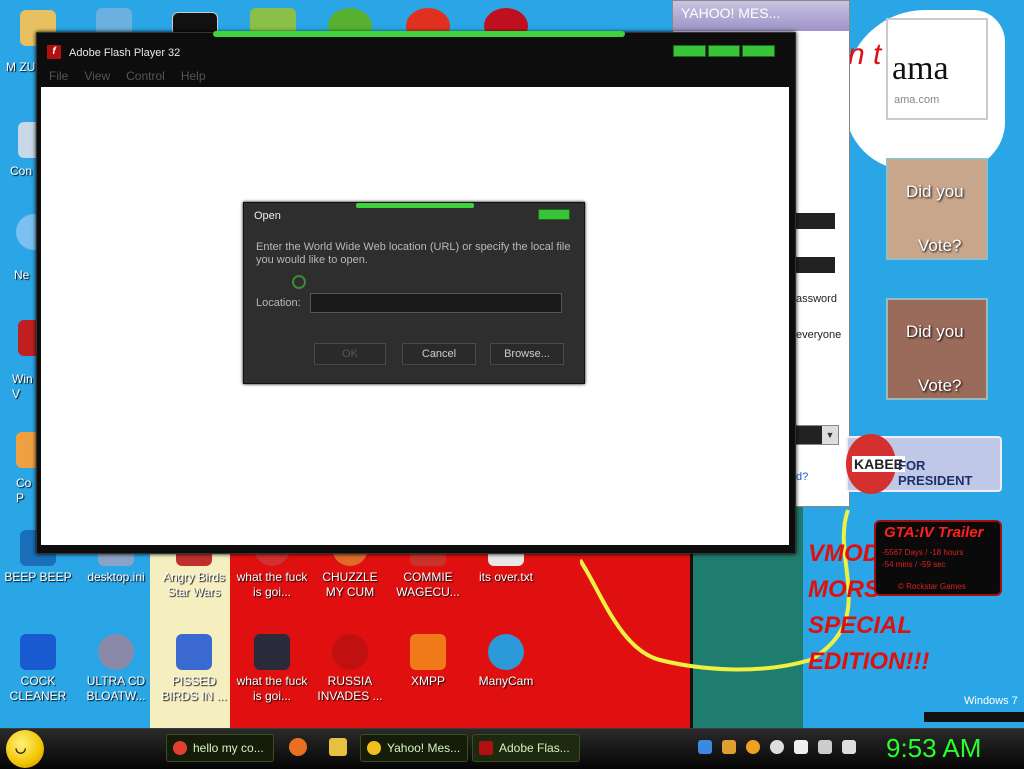 The width and height of the screenshot is (1024, 769). What do you see at coordinates (914, 564) in the screenshot?
I see `gta-line2: -54 mins / -59 sec` at bounding box center [914, 564].